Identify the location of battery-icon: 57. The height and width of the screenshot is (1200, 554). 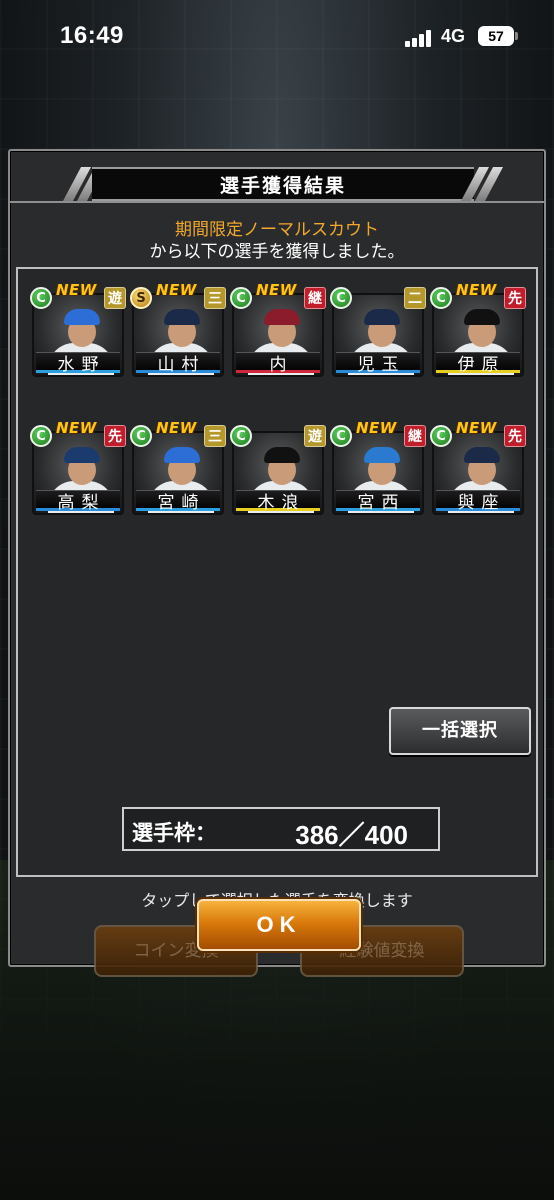
(498, 36).